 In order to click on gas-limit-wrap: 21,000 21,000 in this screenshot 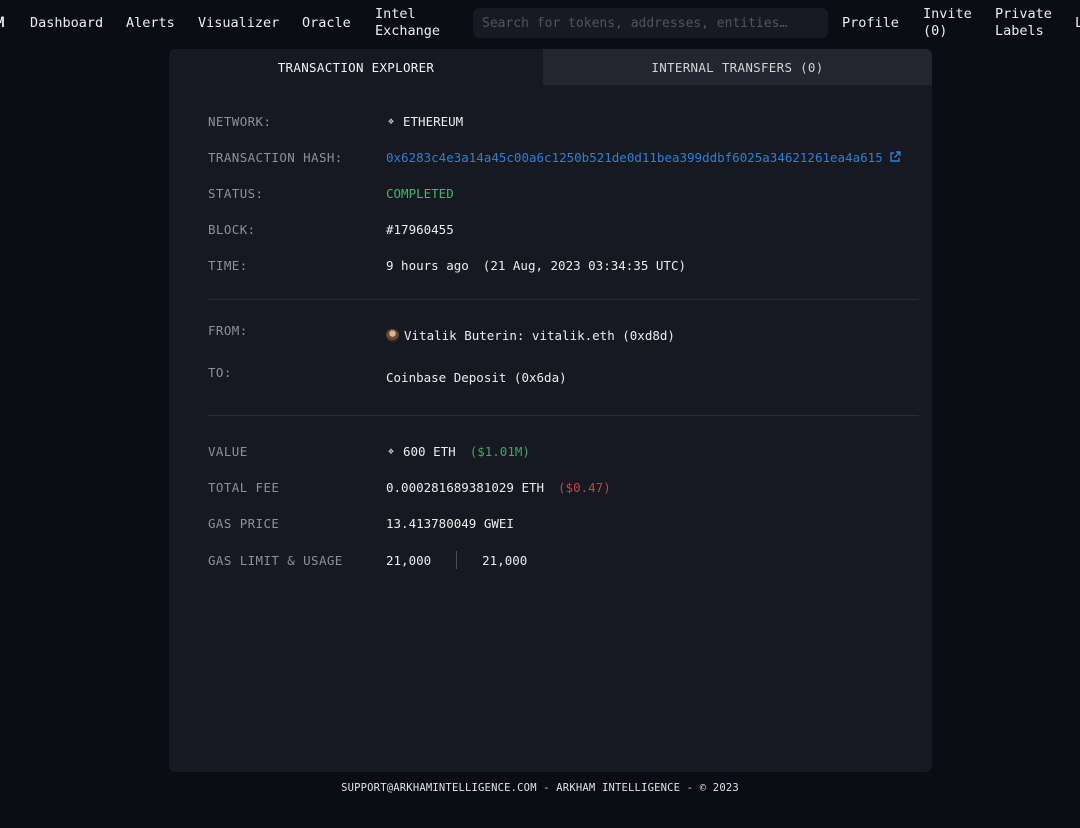, I will do `click(456, 560)`.